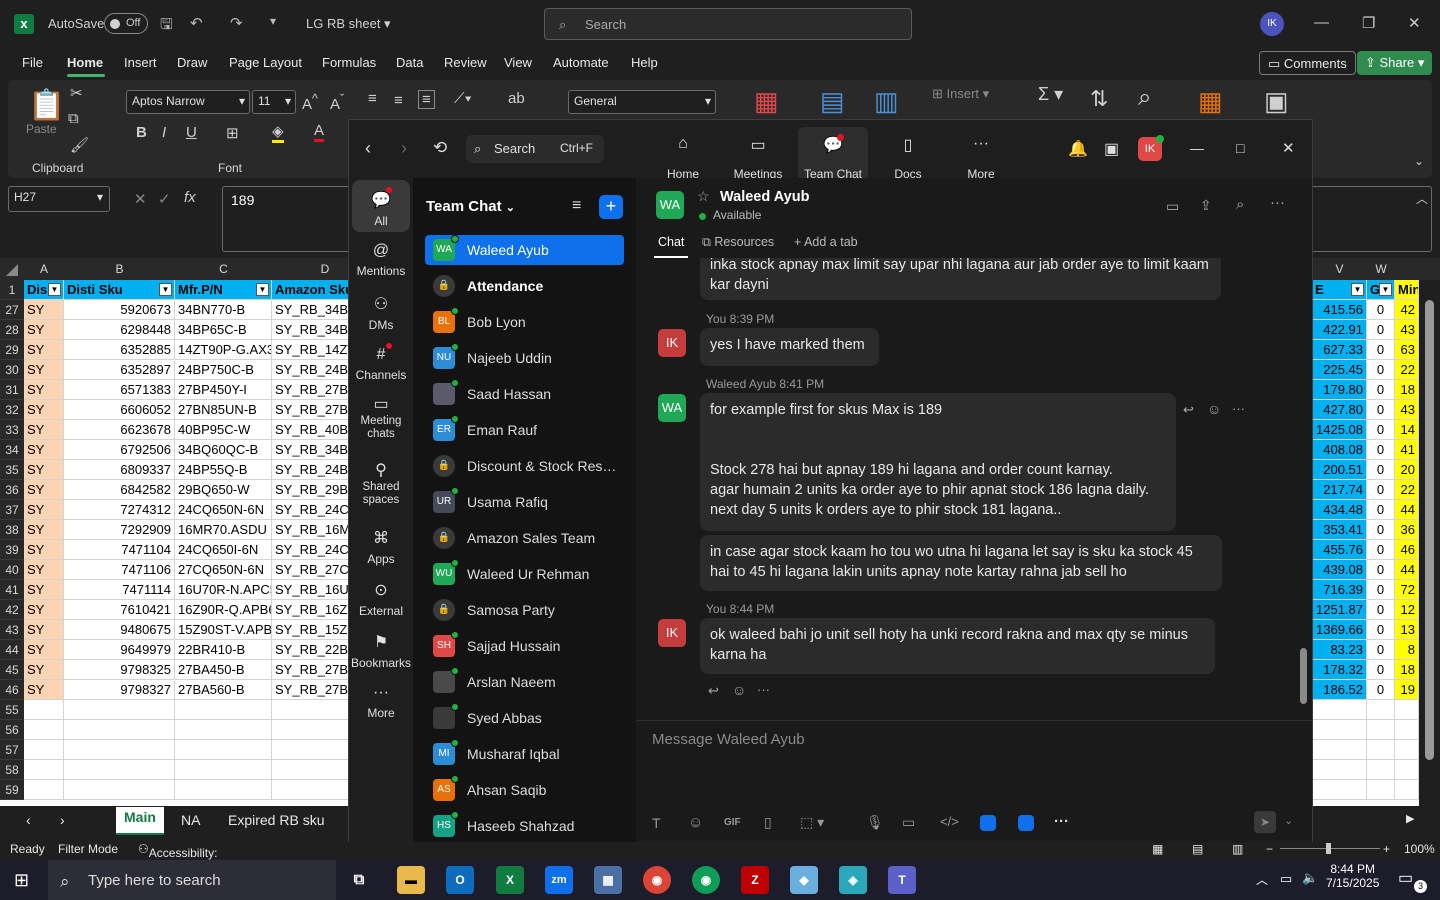  Describe the element at coordinates (426, 99) in the screenshot. I see `align-bottom-icon: ≡` at that location.